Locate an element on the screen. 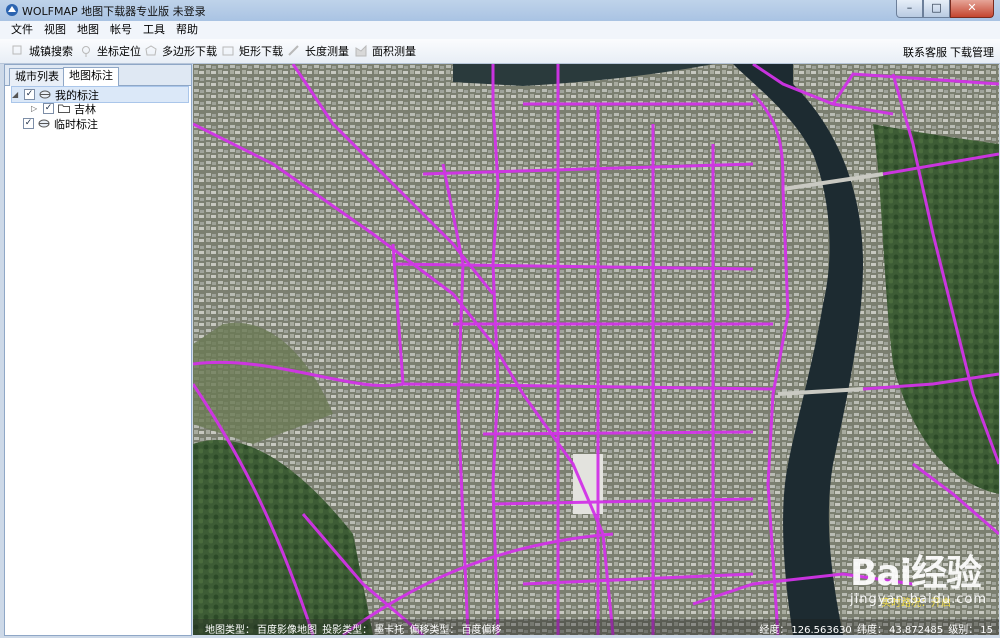 The width and height of the screenshot is (1000, 638). minimize-button: – is located at coordinates (909, 9).